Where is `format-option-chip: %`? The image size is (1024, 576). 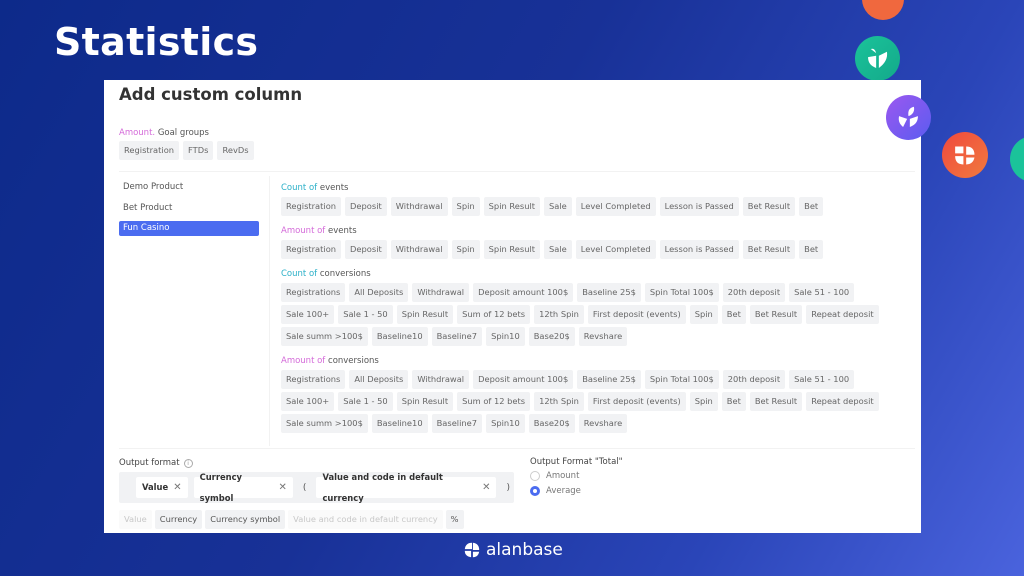 format-option-chip: % is located at coordinates (454, 519).